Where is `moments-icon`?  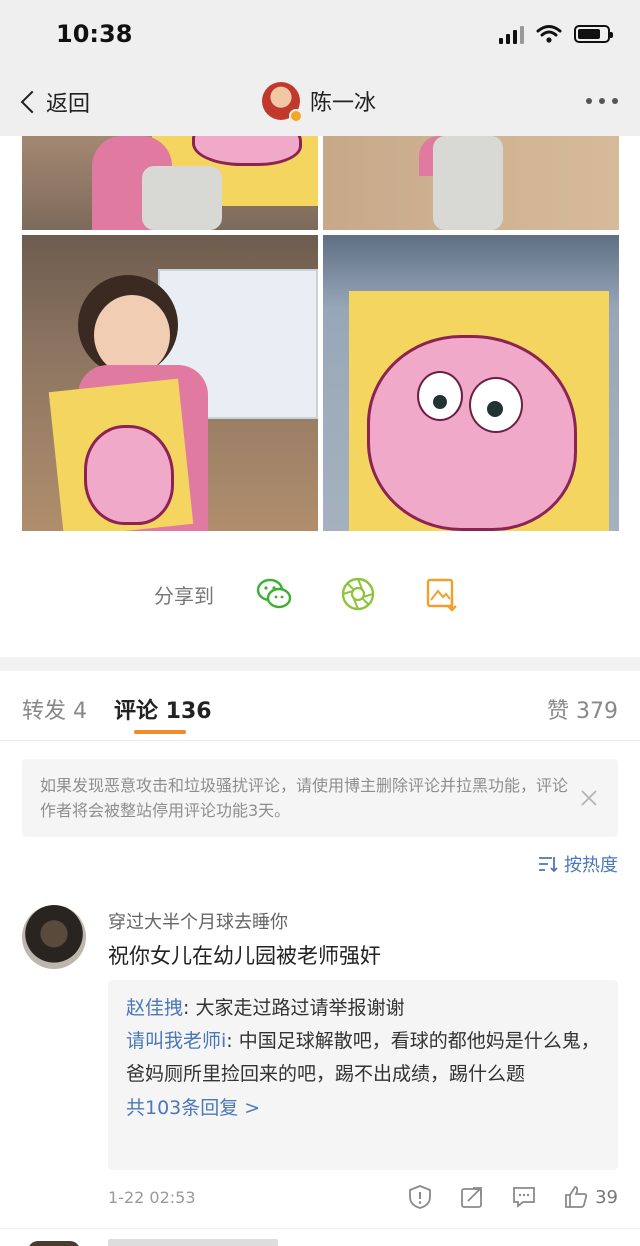
moments-icon is located at coordinates (358, 594).